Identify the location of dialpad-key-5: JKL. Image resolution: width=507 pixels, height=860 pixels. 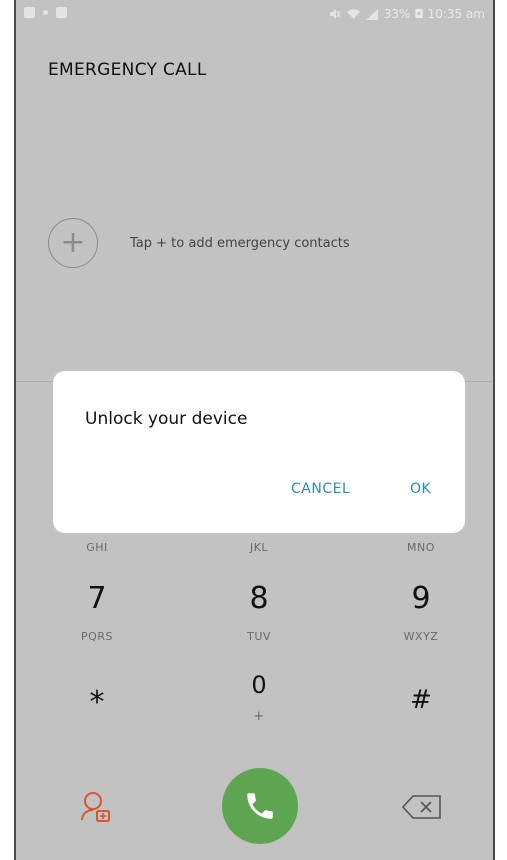
(259, 550).